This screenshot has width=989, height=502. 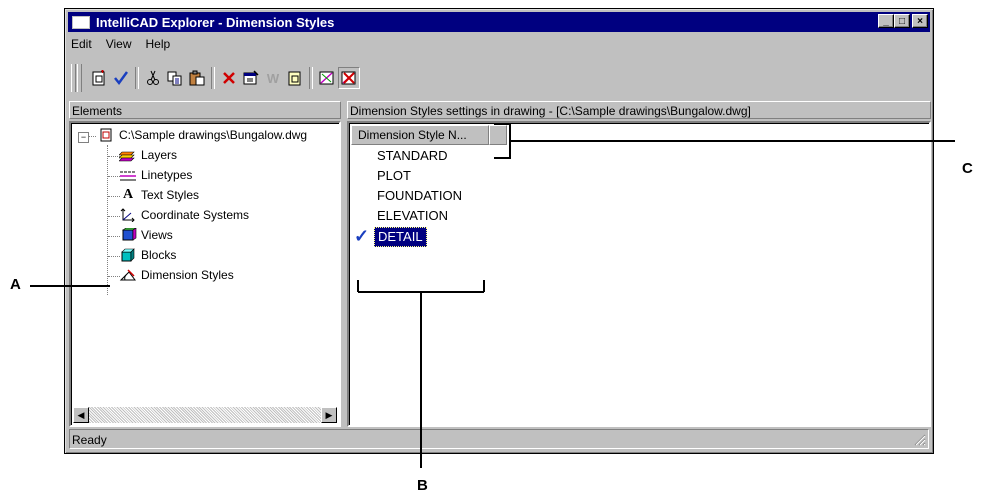 I want to click on callout-b-bracket, so click(x=421, y=374).